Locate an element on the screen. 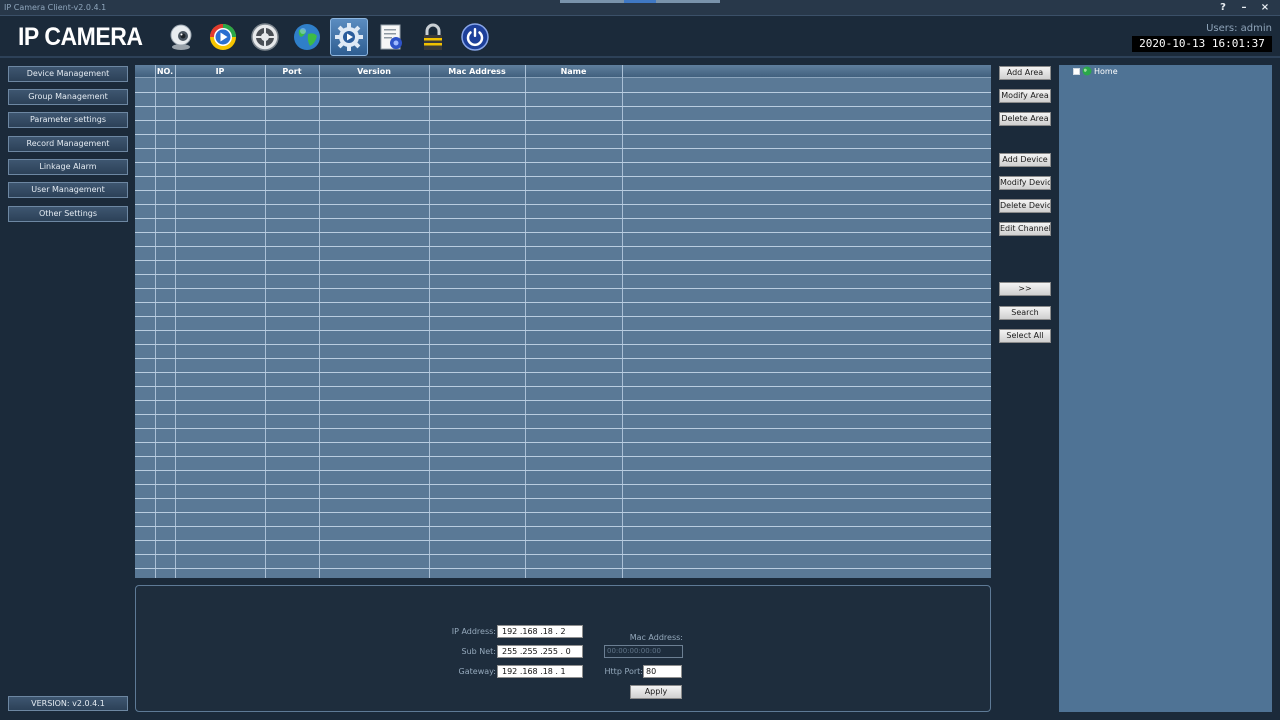 This screenshot has height=720, width=1280. version-label: VERSION: v2.0.4.1 is located at coordinates (68, 703).